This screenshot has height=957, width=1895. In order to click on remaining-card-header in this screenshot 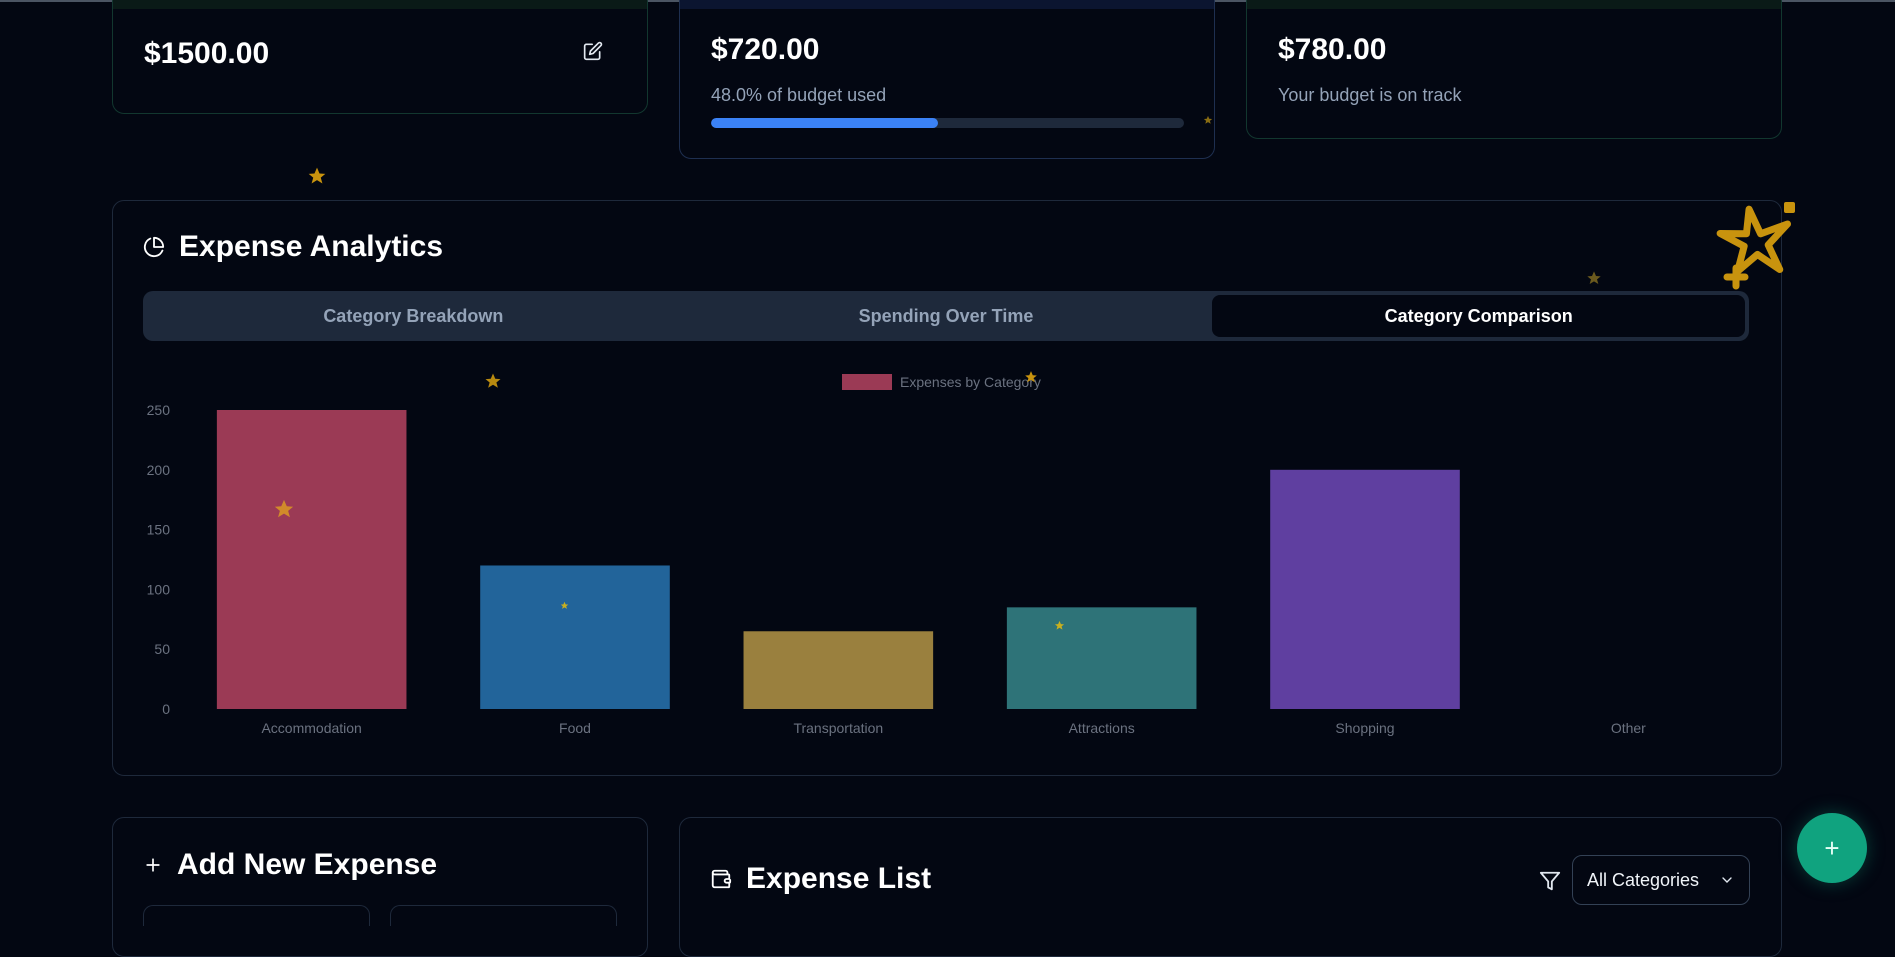, I will do `click(1514, 4)`.